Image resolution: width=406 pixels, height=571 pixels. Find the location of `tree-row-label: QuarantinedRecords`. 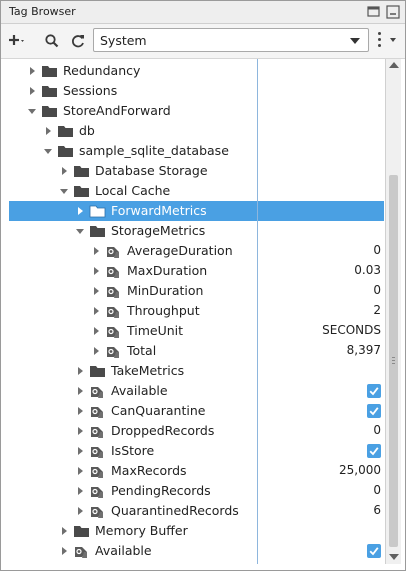

tree-row-label: QuarantinedRecords is located at coordinates (175, 510).